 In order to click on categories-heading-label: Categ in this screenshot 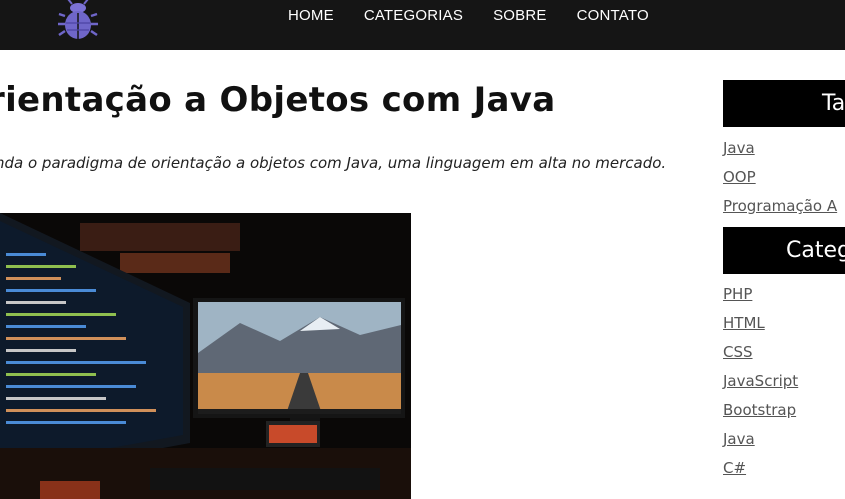, I will do `click(815, 250)`.